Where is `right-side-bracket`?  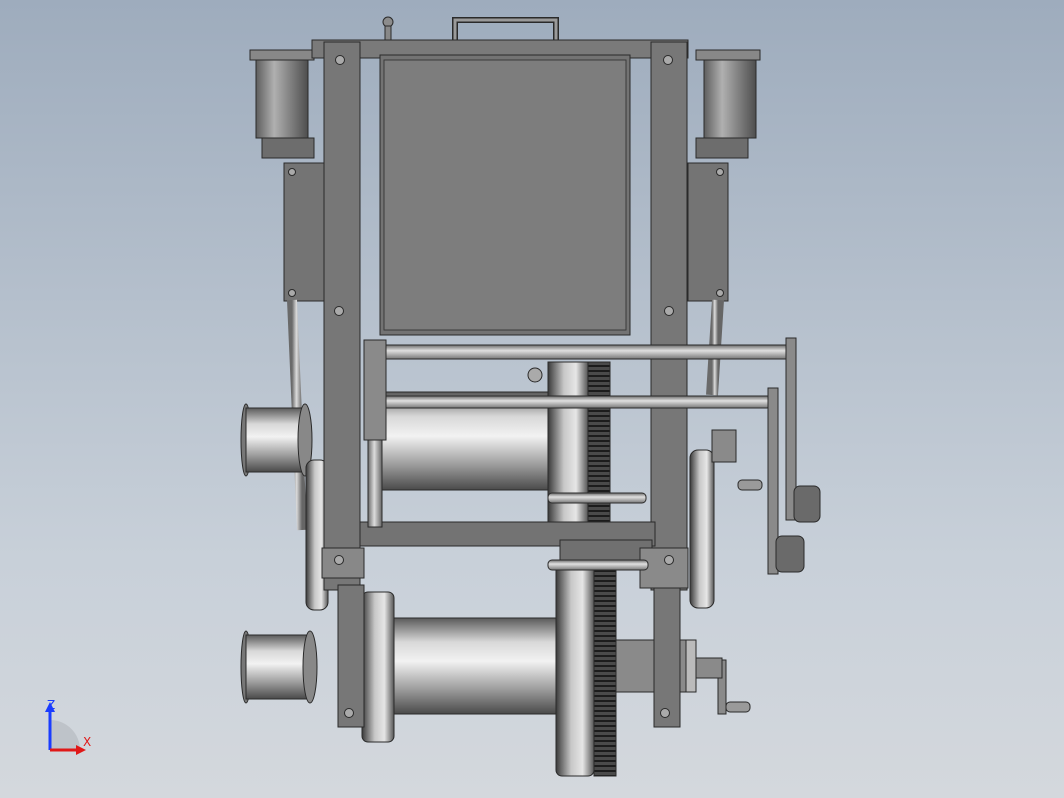 right-side-bracket is located at coordinates (708, 232).